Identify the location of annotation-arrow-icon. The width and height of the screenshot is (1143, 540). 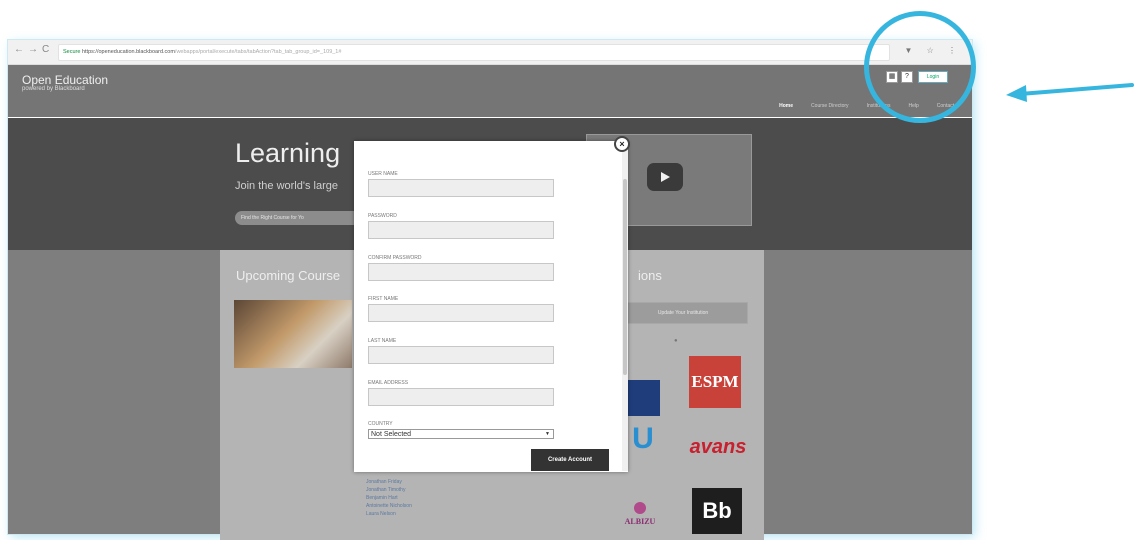
(1070, 92).